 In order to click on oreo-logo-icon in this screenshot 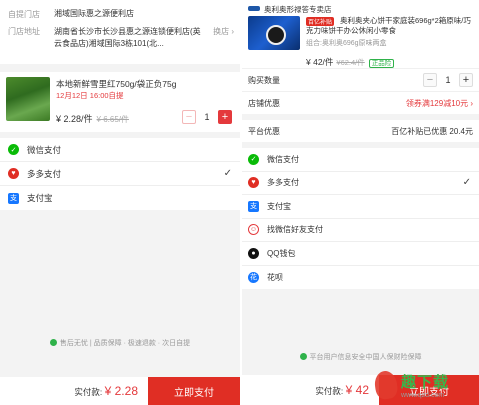, I will do `click(254, 8)`.